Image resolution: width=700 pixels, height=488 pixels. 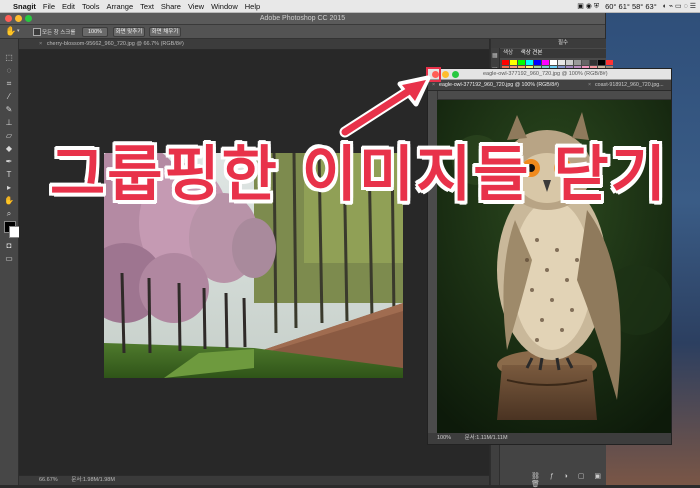 What do you see at coordinates (553, 53) in the screenshot?
I see `color-panel-tabs: 색상 색상 견본` at bounding box center [553, 53].